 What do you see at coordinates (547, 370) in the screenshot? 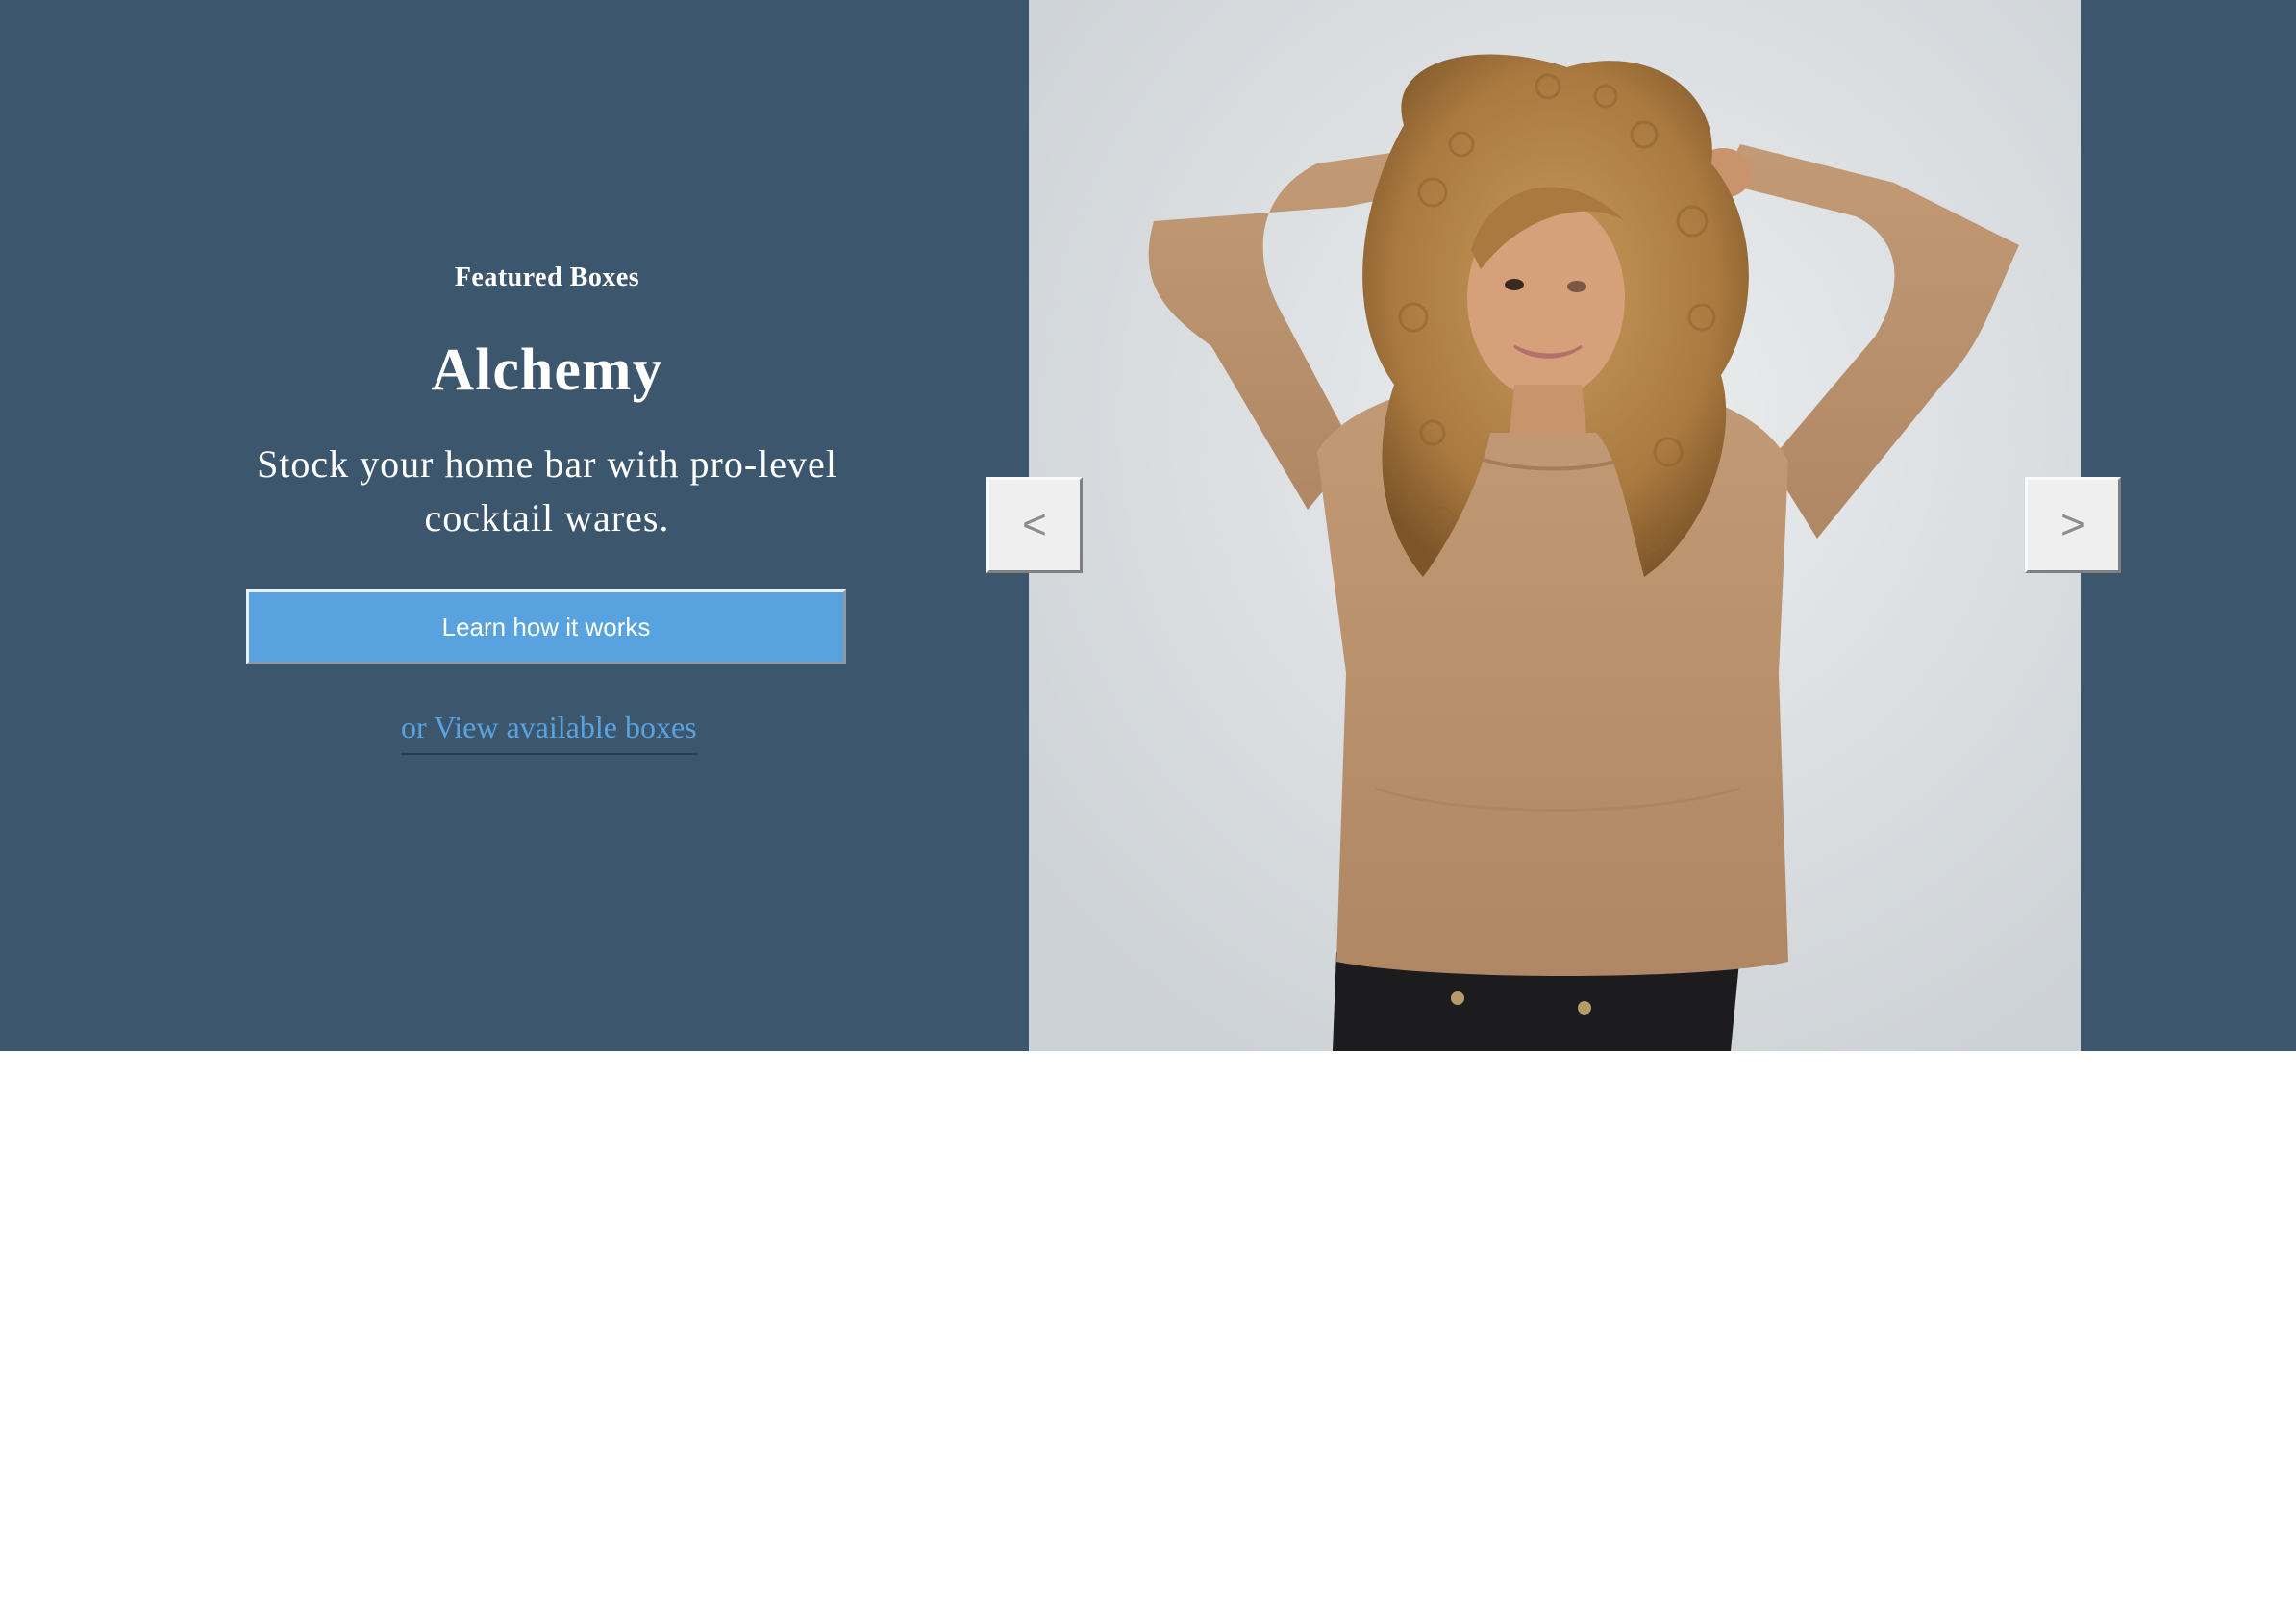
I see `hero-title: Alchemy` at bounding box center [547, 370].